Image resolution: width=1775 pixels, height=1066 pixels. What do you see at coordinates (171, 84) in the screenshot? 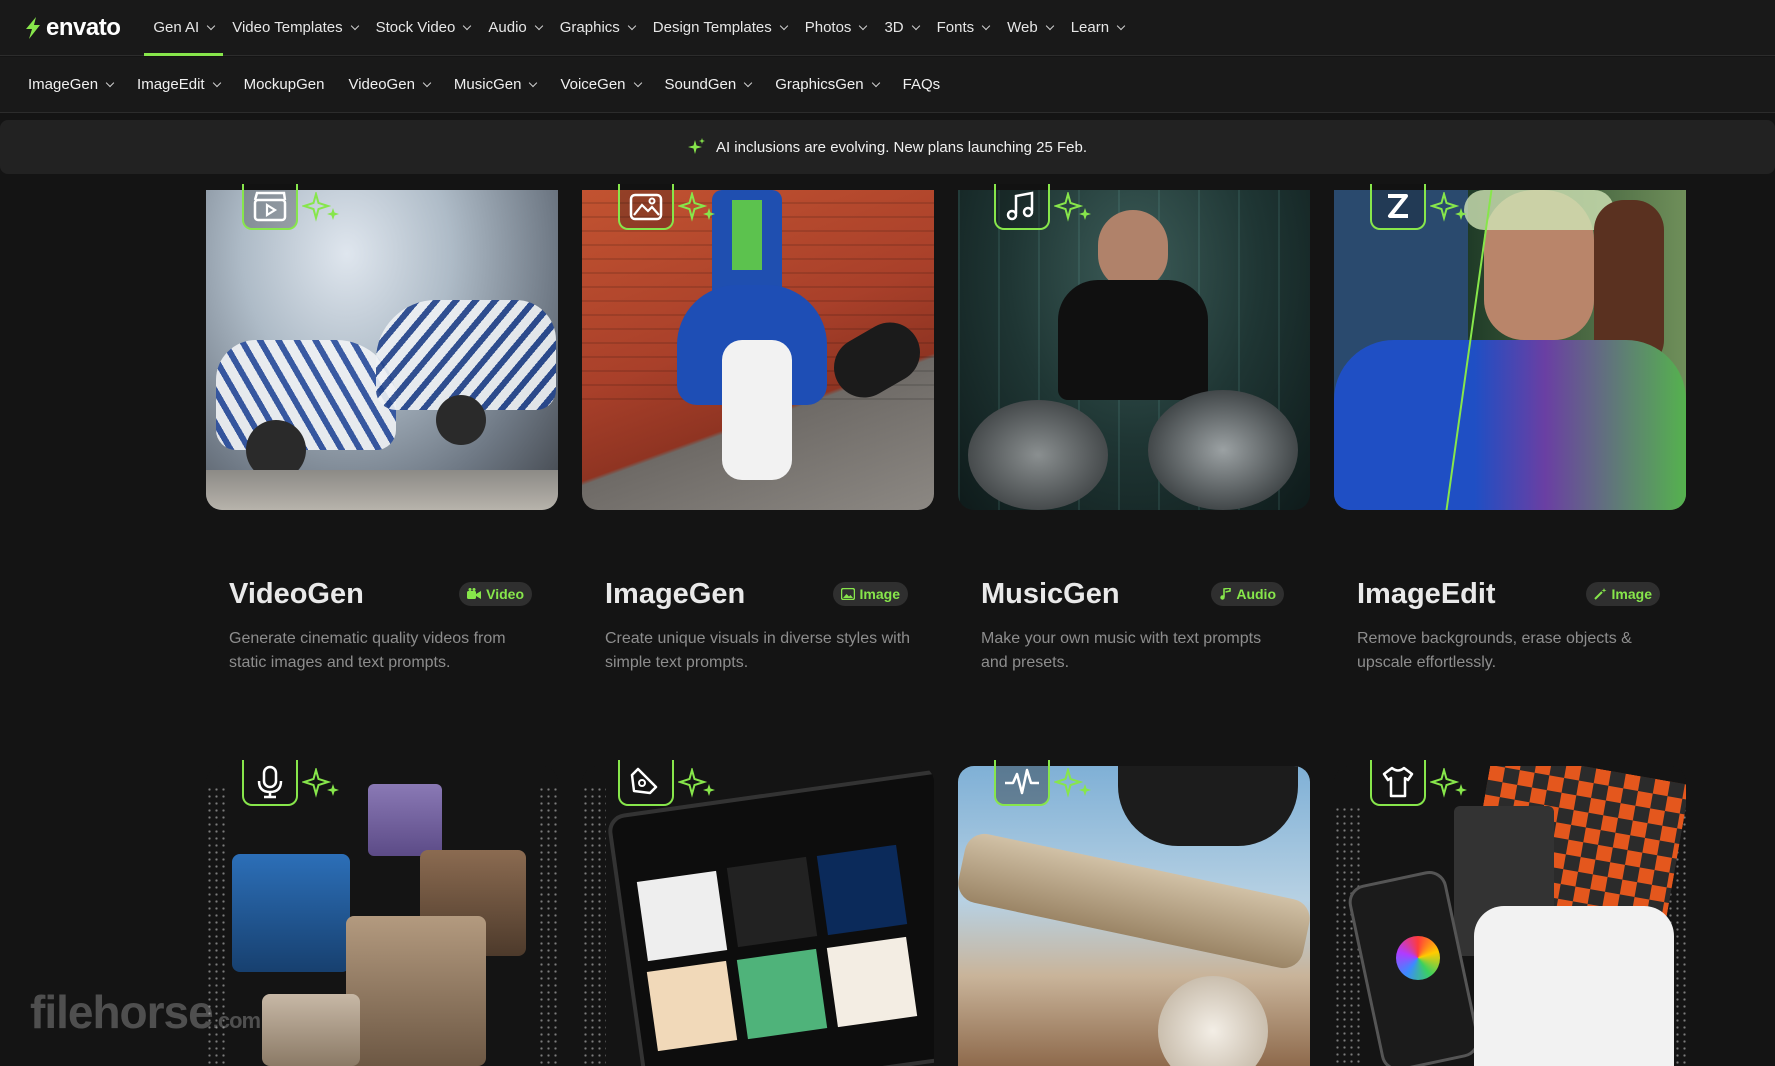
I see `subnav-label: ImageEdit` at bounding box center [171, 84].